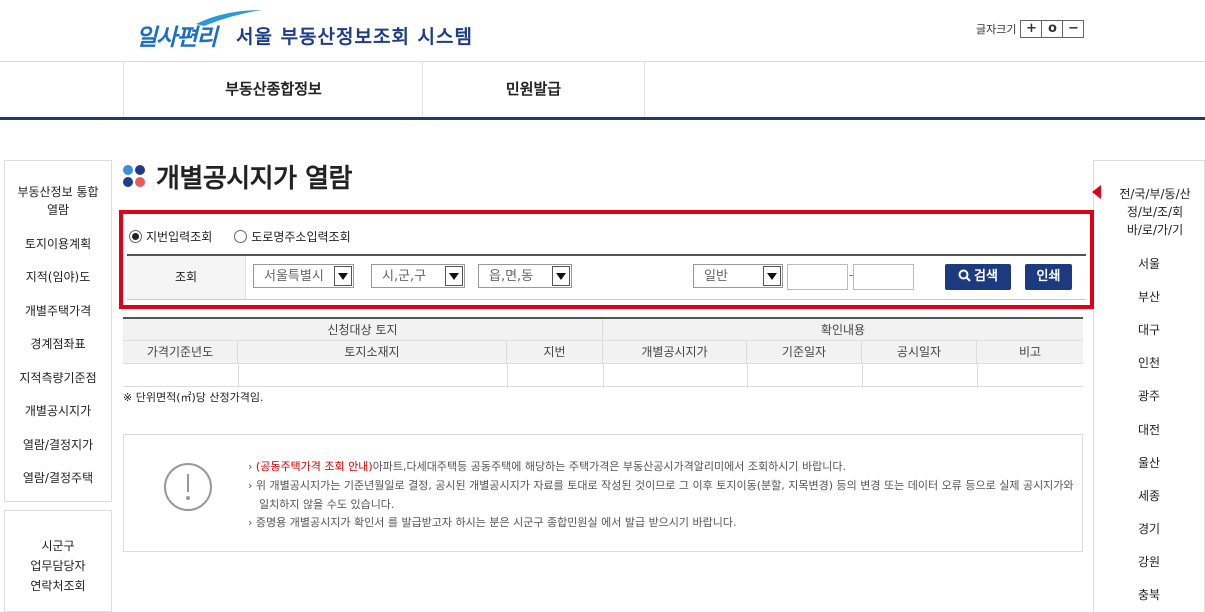 The height and width of the screenshot is (612, 1205). Describe the element at coordinates (241, 236) in the screenshot. I see `radio-unchecked-icon` at that location.